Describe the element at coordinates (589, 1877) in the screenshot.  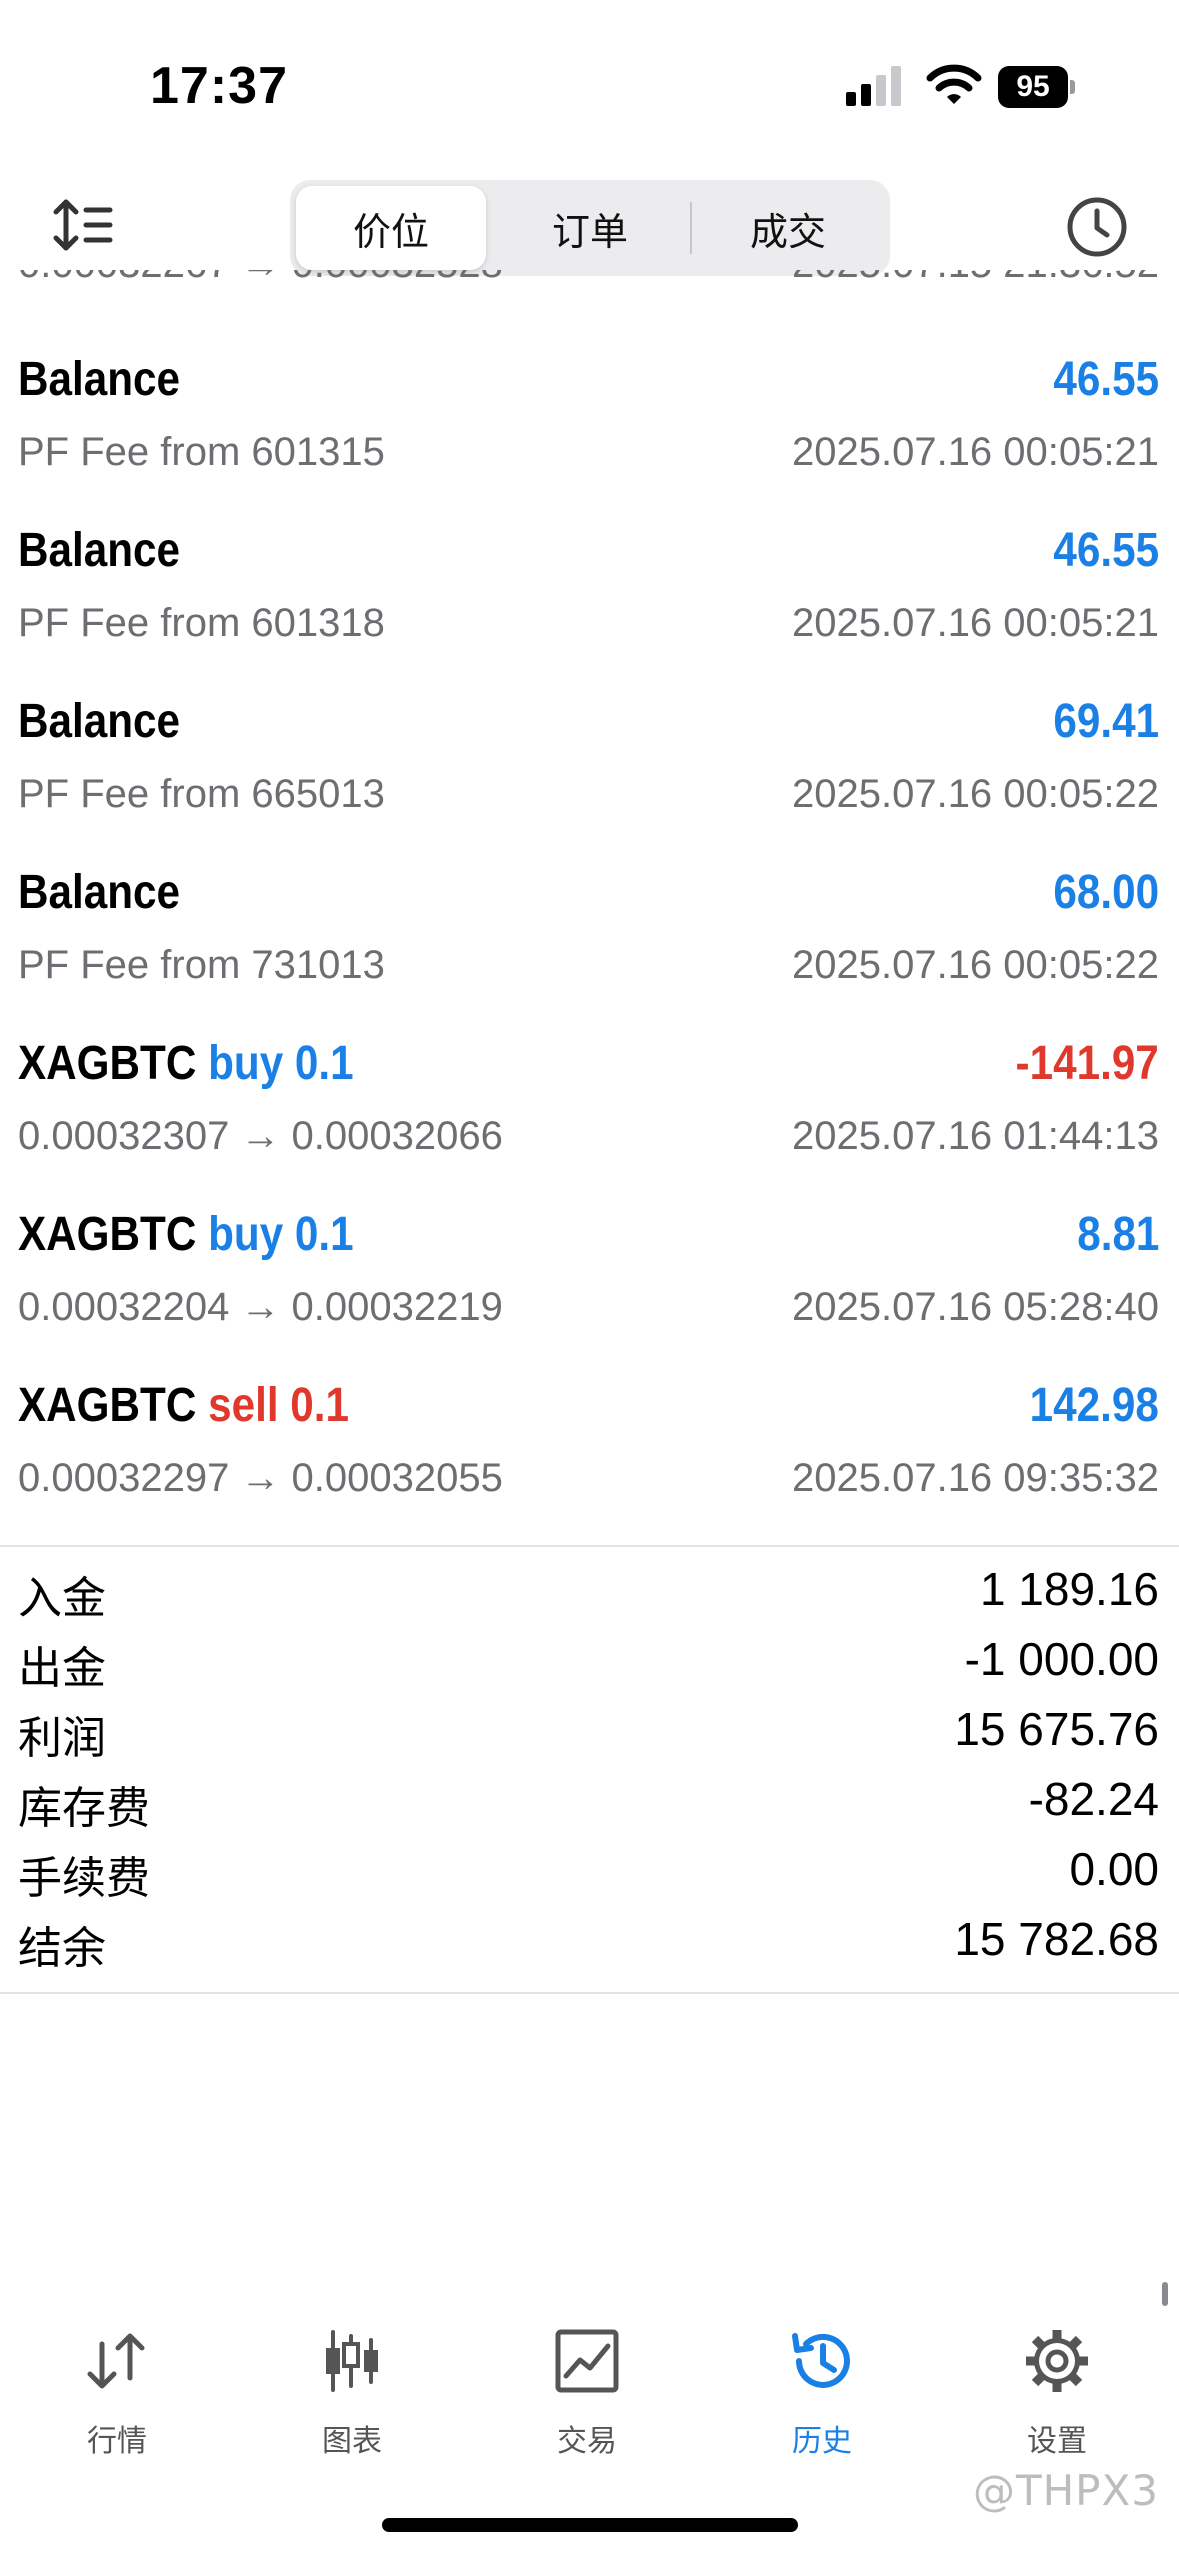
I see `summary-row: 手续费 0.00` at that location.